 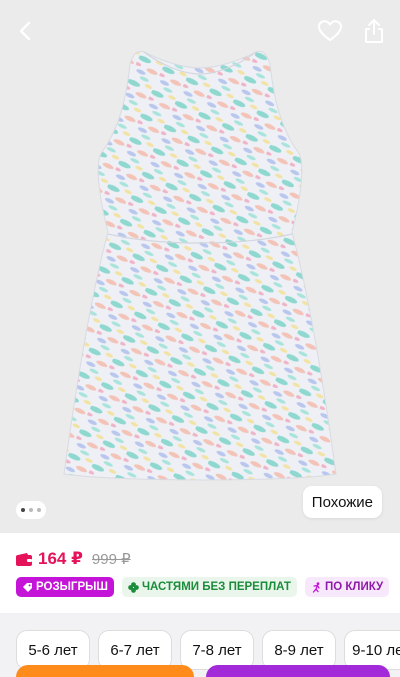 What do you see at coordinates (60, 558) in the screenshot?
I see `current-price: 164 ₽` at bounding box center [60, 558].